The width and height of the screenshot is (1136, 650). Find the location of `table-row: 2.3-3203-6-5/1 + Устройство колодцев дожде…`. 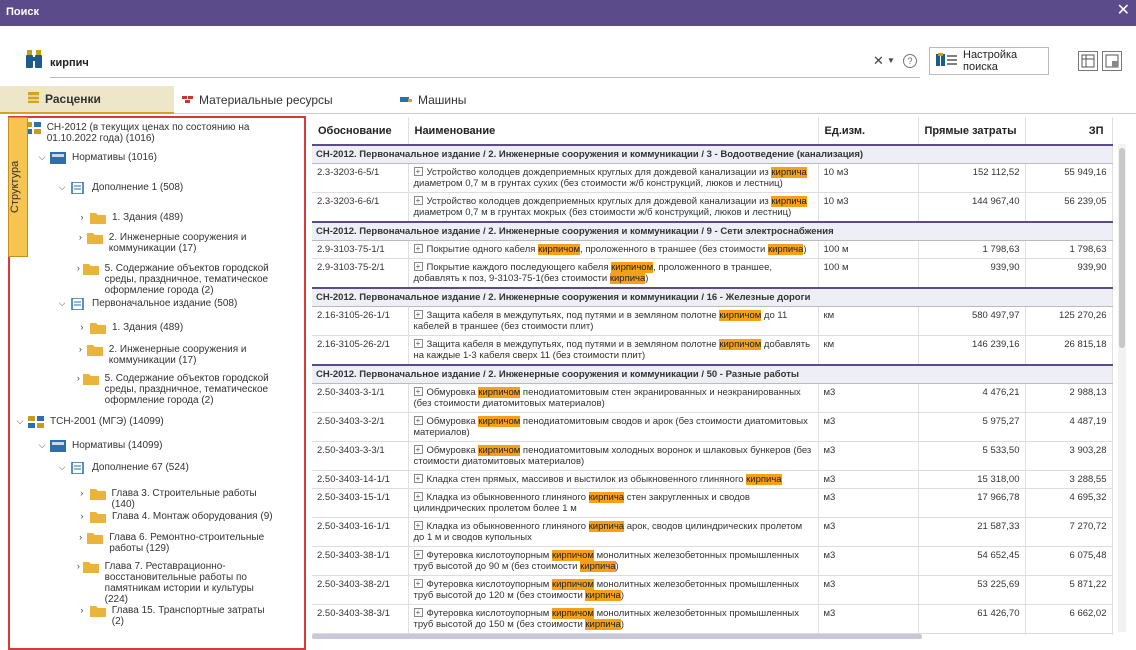

table-row: 2.3-3203-6-5/1 + Устройство колодцев дожде… is located at coordinates (712, 178).